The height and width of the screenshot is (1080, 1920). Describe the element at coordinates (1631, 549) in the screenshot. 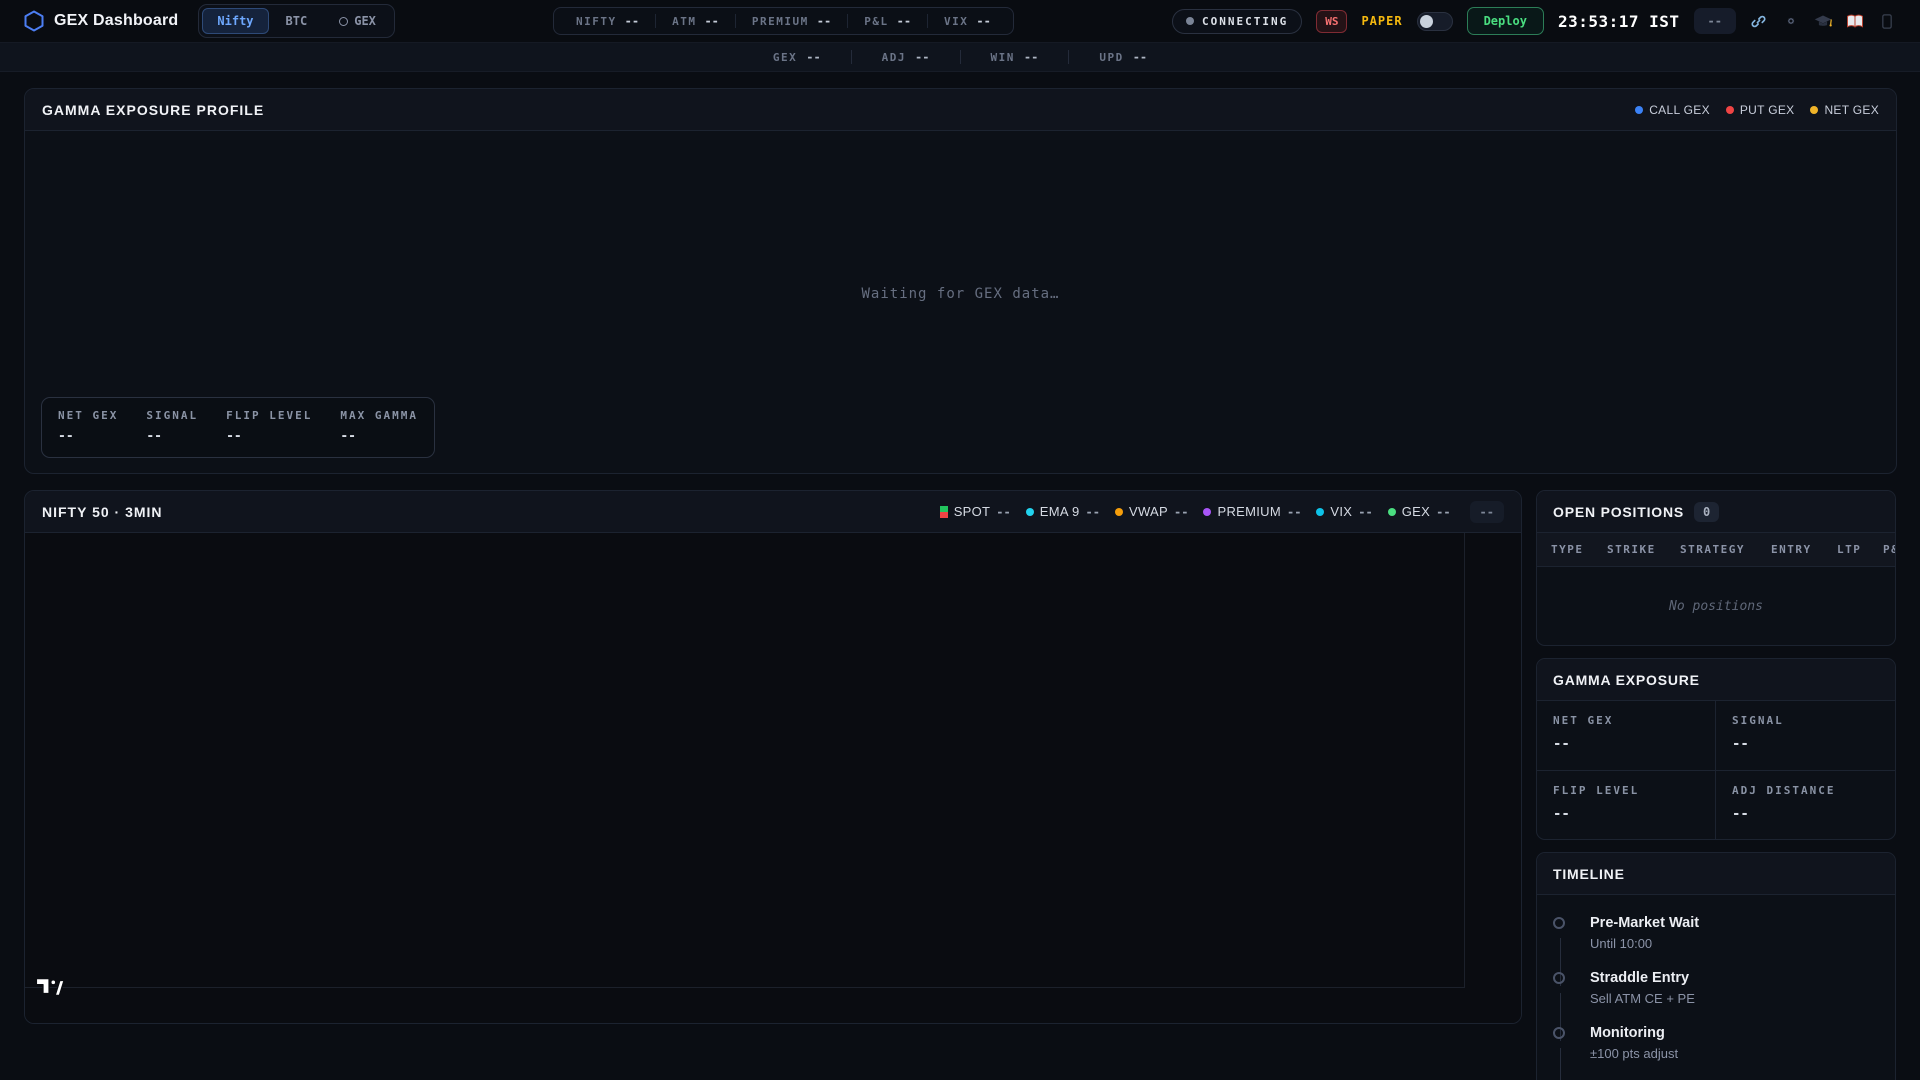

I see `col-strike: STRIKE` at that location.